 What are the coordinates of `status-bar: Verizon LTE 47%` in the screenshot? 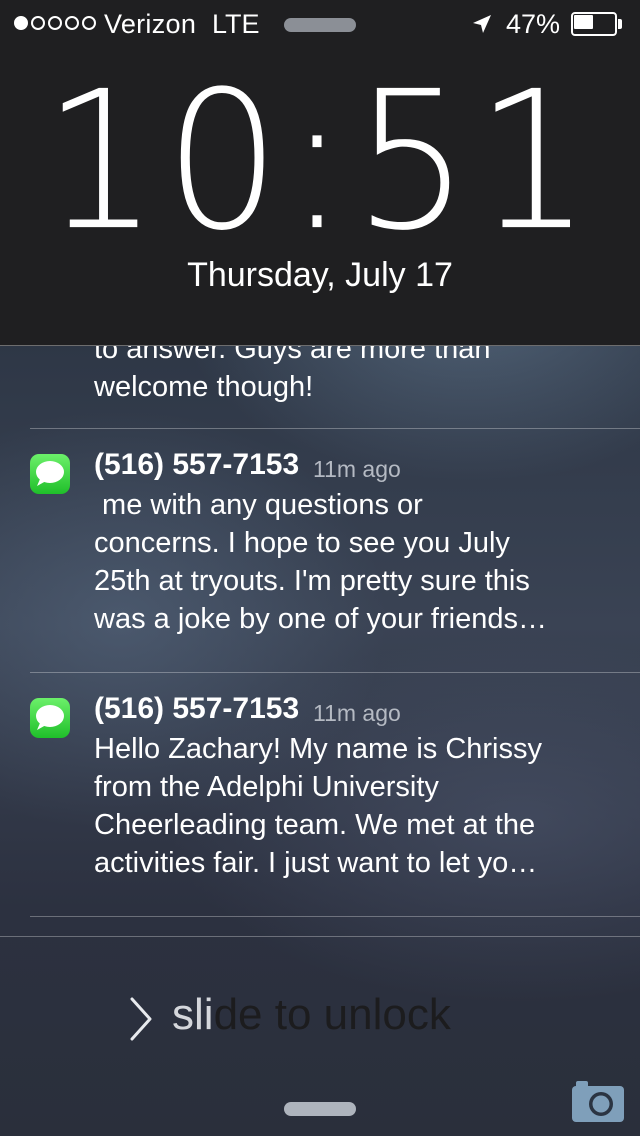 It's located at (320, 24).